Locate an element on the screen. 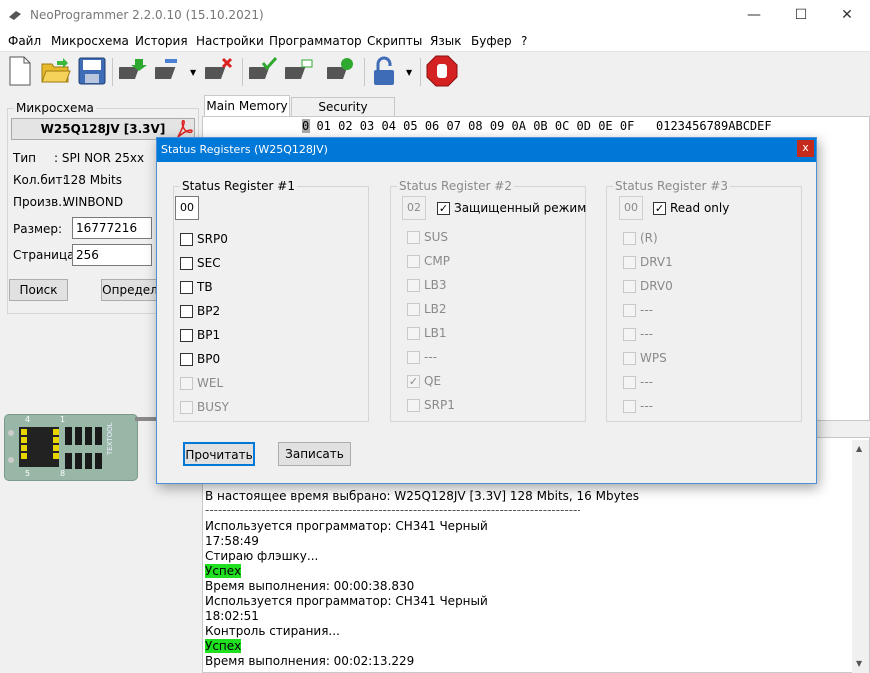  sr1-bit-busy: BUSY is located at coordinates (204, 407).